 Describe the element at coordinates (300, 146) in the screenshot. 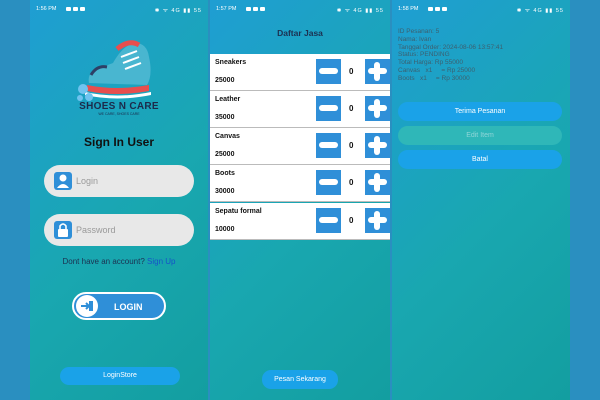

I see `list-item: Canvas 25000 0` at that location.